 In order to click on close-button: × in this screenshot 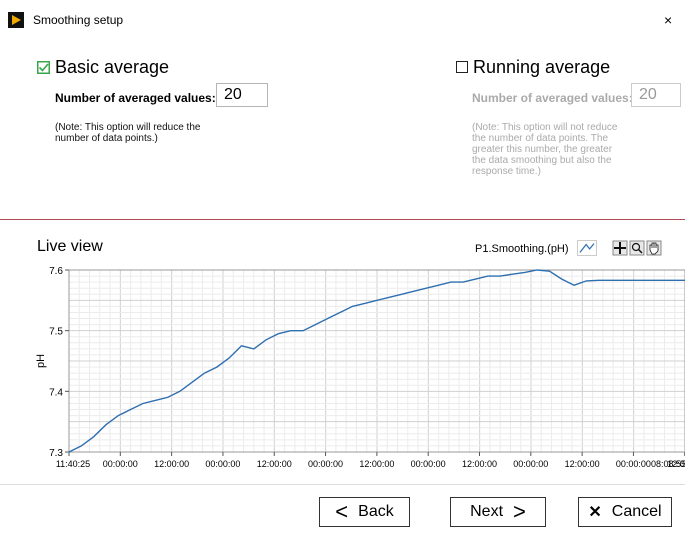, I will do `click(674, 20)`.